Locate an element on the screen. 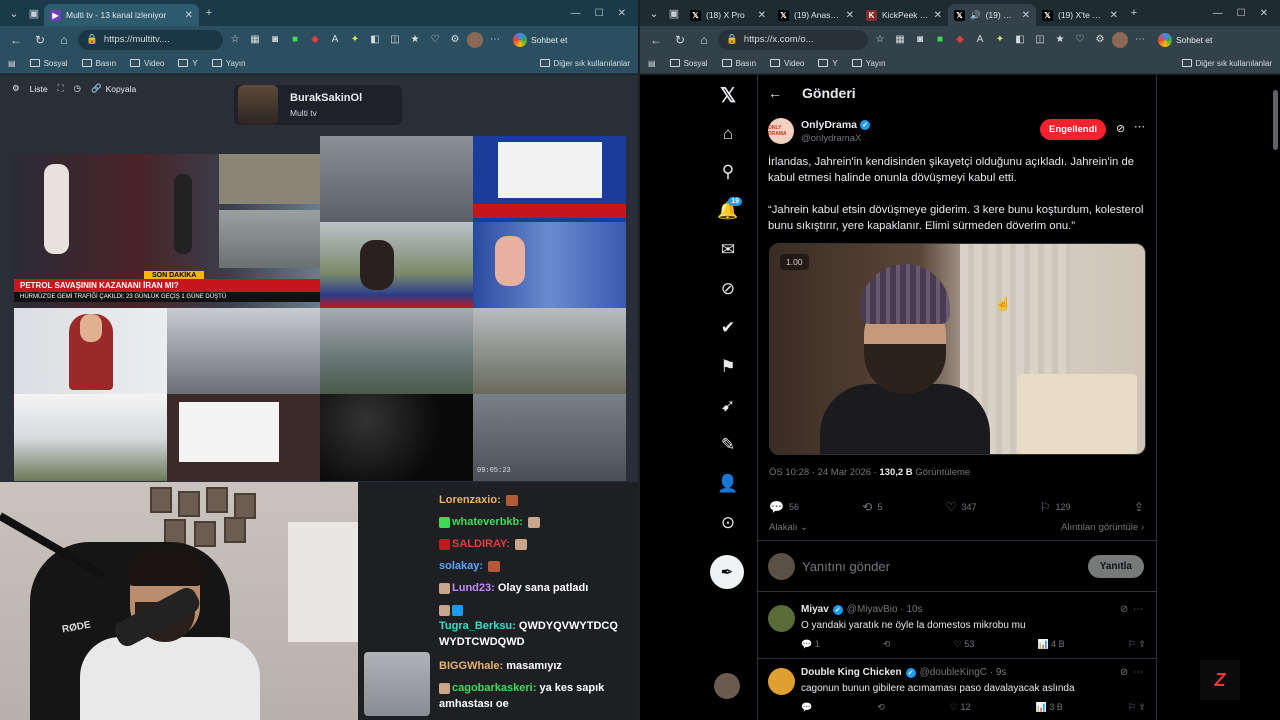 The width and height of the screenshot is (1280, 720). more-icon: ⊙ is located at coordinates (728, 523).